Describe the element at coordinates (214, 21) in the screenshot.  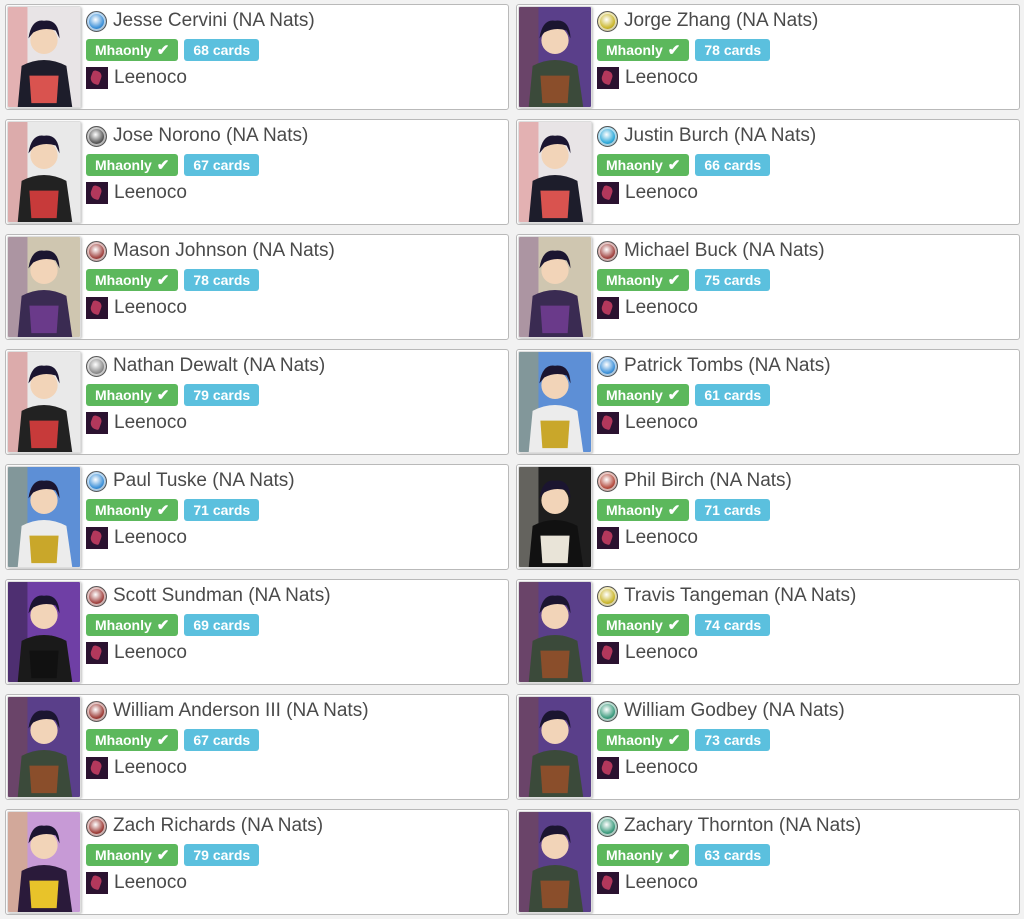
I see `player-name: Jesse Cervini (NA Nats)` at that location.